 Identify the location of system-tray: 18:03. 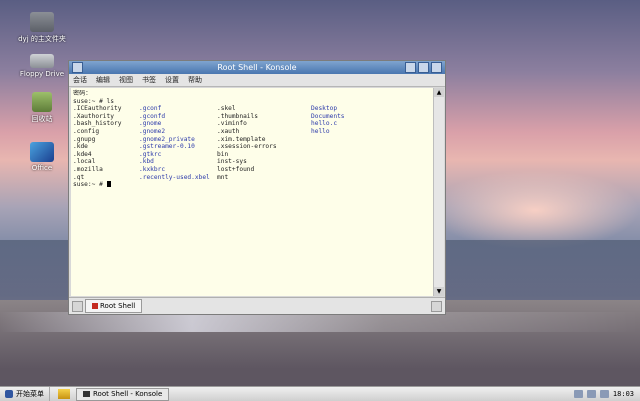
(606, 394).